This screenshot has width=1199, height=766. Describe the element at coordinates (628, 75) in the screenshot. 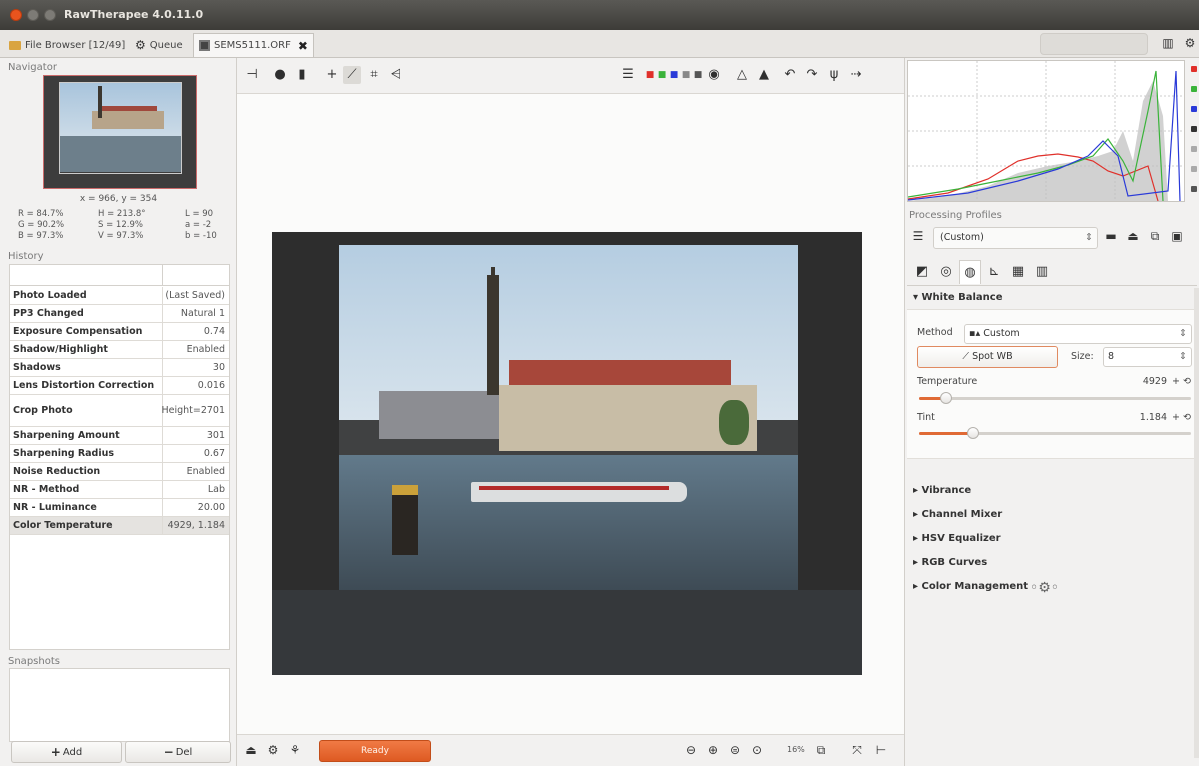

I see `preview-lines-icon: ☰` at that location.